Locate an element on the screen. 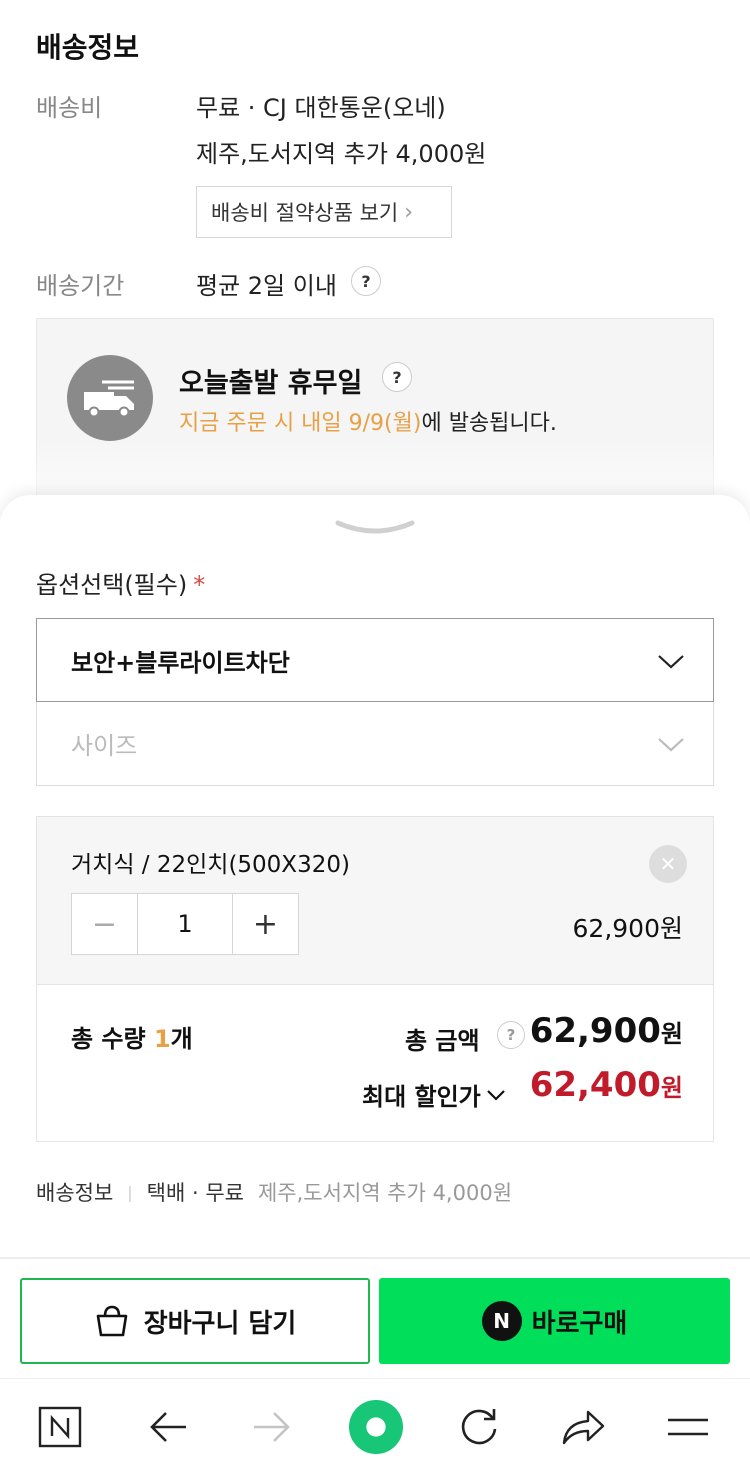 Image resolution: width=750 pixels, height=1479 pixels. quantity-value: 1 is located at coordinates (185, 924).